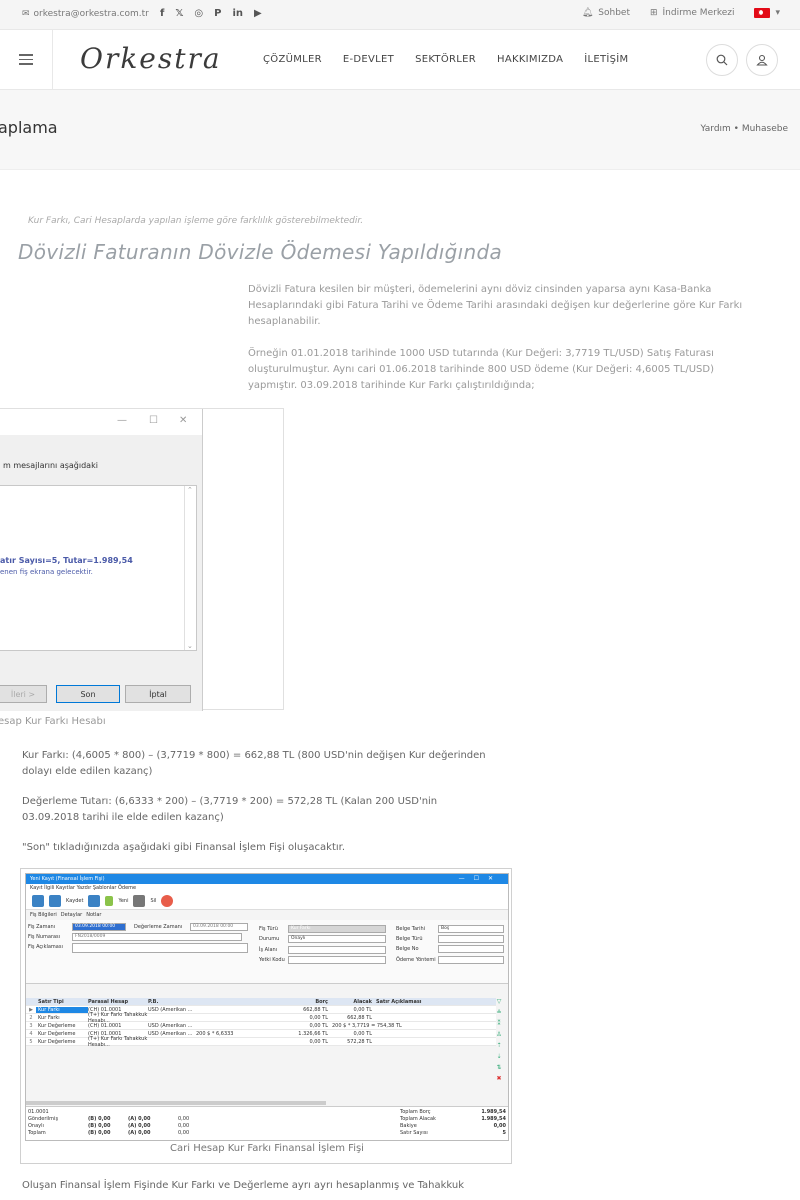  Describe the element at coordinates (530, 59) in the screenshot. I see `nav-item-hakkimizda: HAKKIMIZDA` at that location.